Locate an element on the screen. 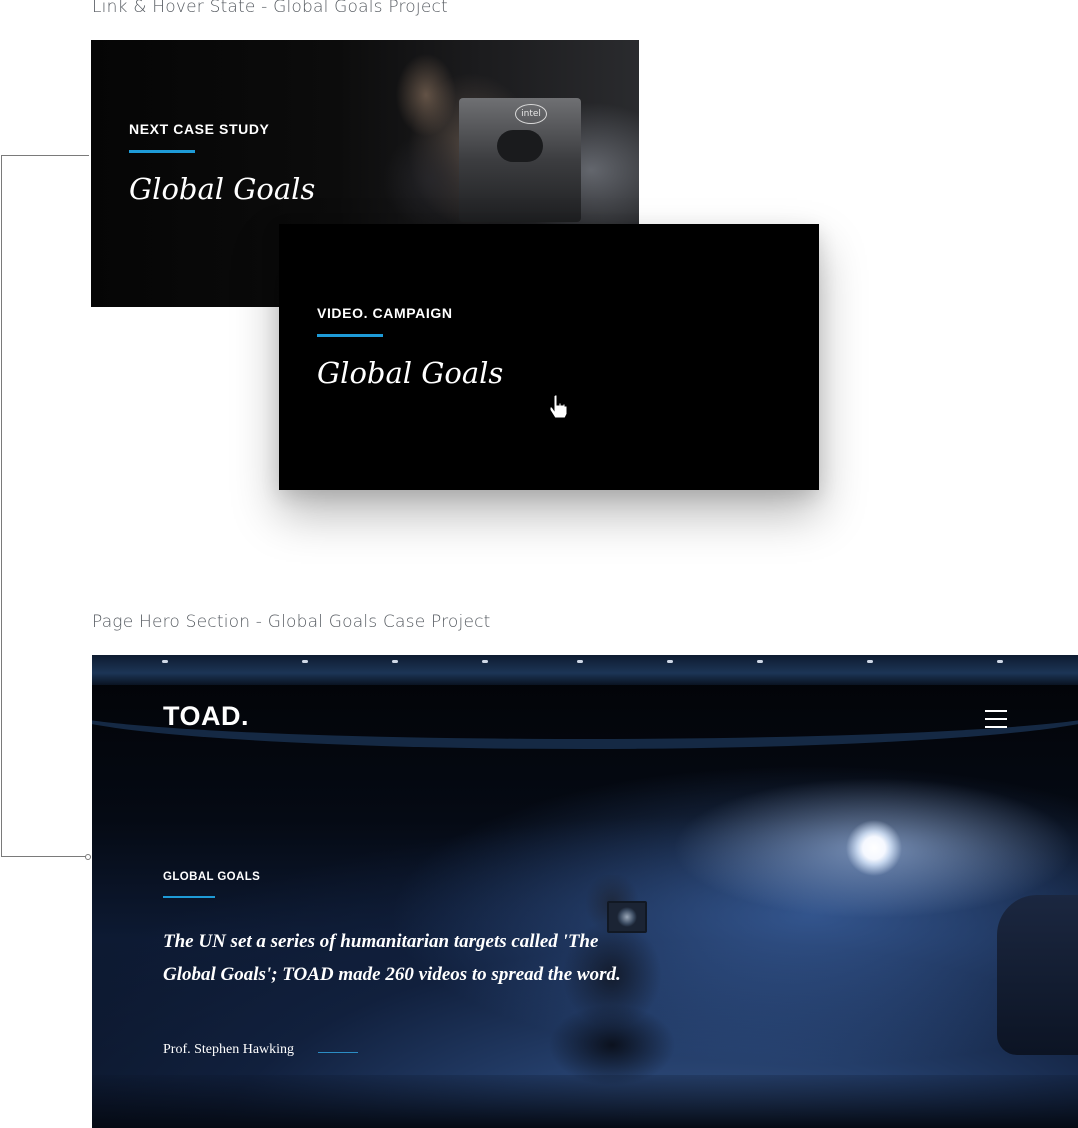  device-logo: intel is located at coordinates (531, 114).